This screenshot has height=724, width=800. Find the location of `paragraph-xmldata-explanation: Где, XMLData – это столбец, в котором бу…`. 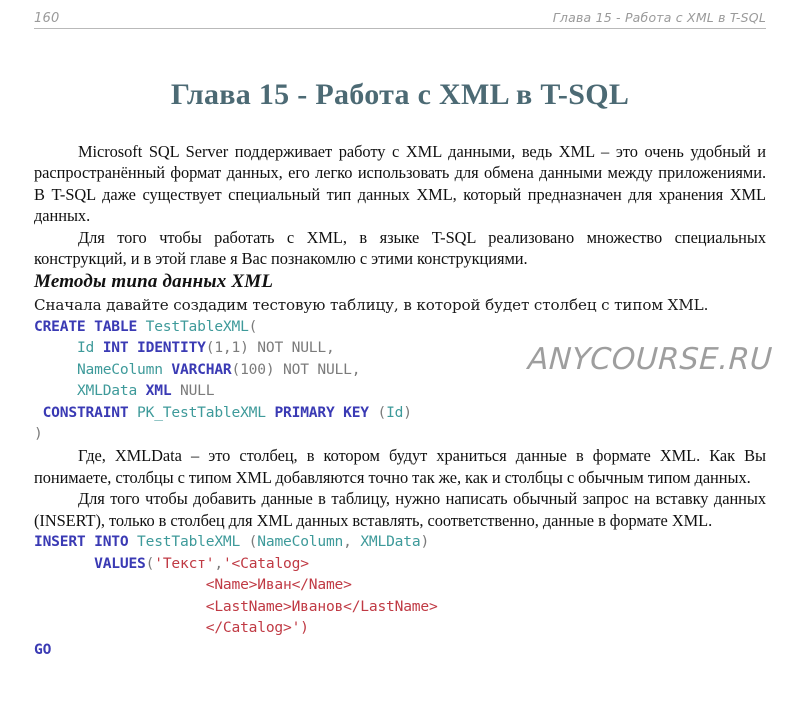

paragraph-xmldata-explanation: Где, XMLData – это столбец, в котором бу… is located at coordinates (400, 466).